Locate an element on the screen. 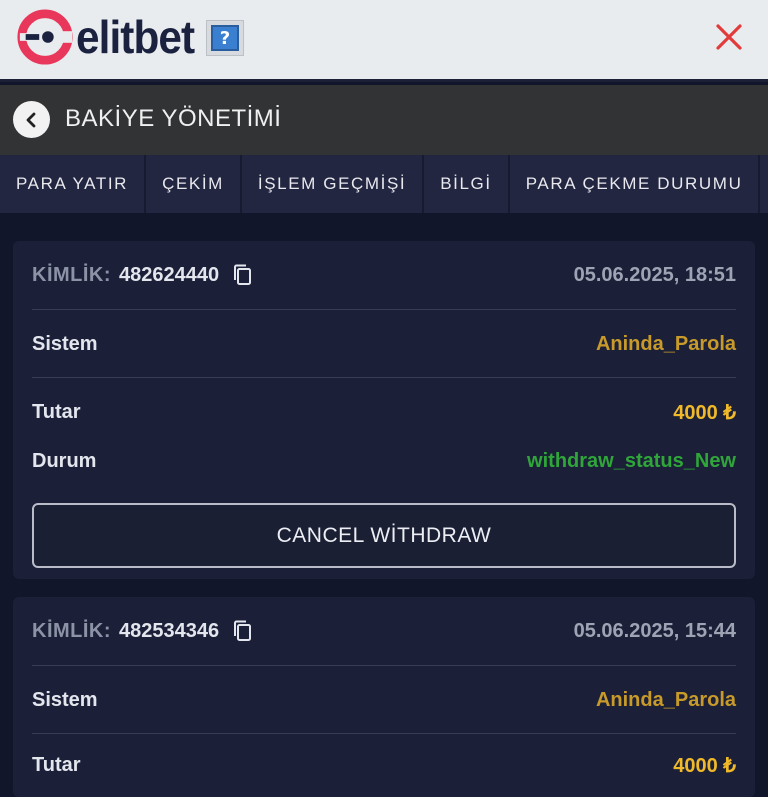 The height and width of the screenshot is (797, 768). id-value: 482534346 is located at coordinates (169, 630).